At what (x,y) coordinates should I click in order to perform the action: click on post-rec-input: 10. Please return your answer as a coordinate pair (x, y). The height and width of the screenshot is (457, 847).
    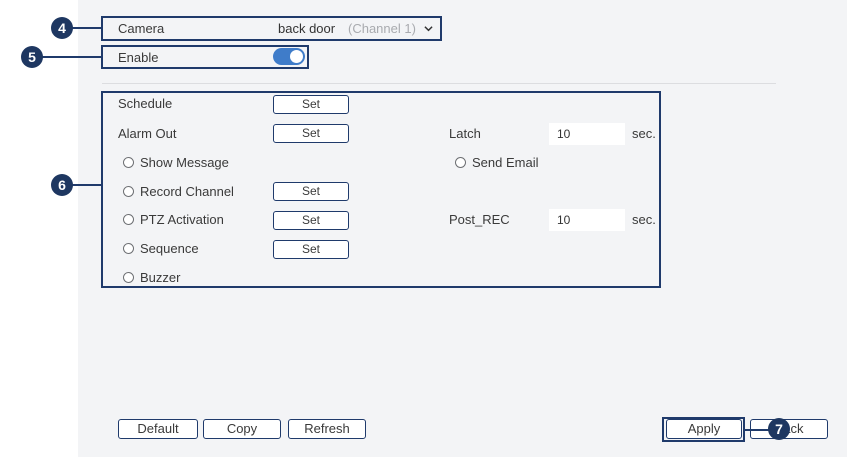
    Looking at the image, I should click on (587, 220).